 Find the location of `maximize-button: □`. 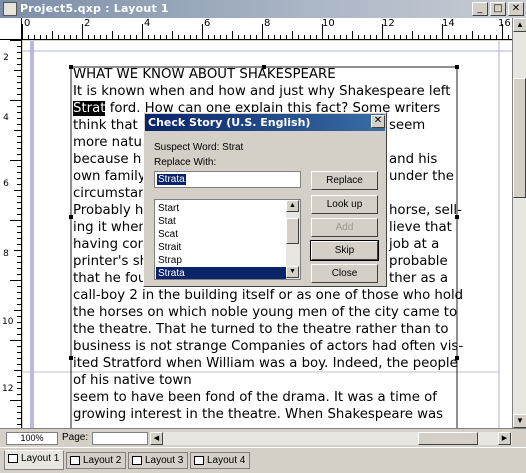

maximize-button: □ is located at coordinates (498, 9).